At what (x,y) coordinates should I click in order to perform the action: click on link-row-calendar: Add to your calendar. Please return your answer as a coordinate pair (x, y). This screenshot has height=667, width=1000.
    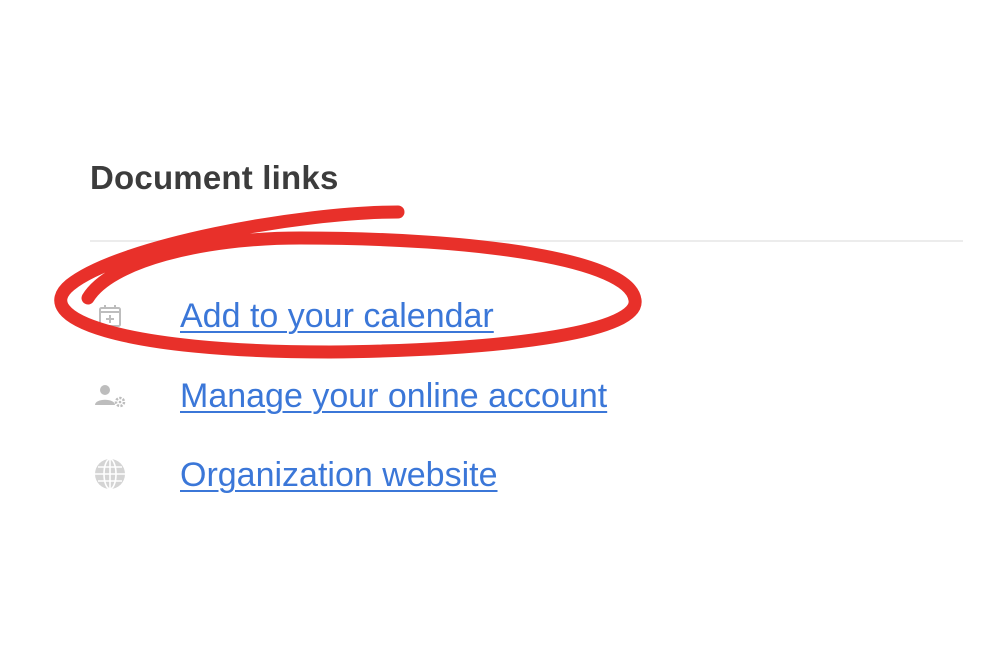
    Looking at the image, I should click on (440, 316).